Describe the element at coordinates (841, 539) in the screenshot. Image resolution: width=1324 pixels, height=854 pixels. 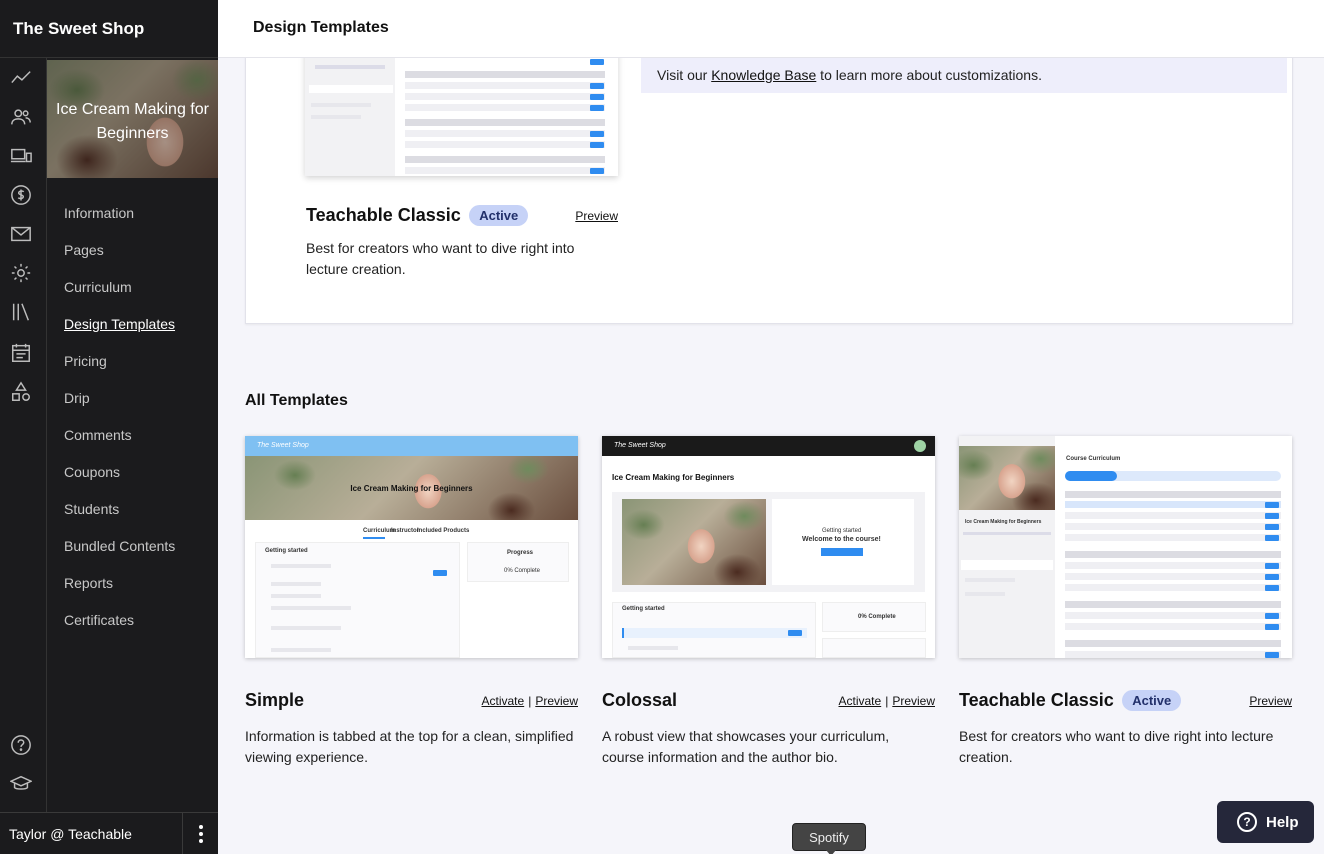
I see `thumb-welcome: Welcome to the course!` at that location.